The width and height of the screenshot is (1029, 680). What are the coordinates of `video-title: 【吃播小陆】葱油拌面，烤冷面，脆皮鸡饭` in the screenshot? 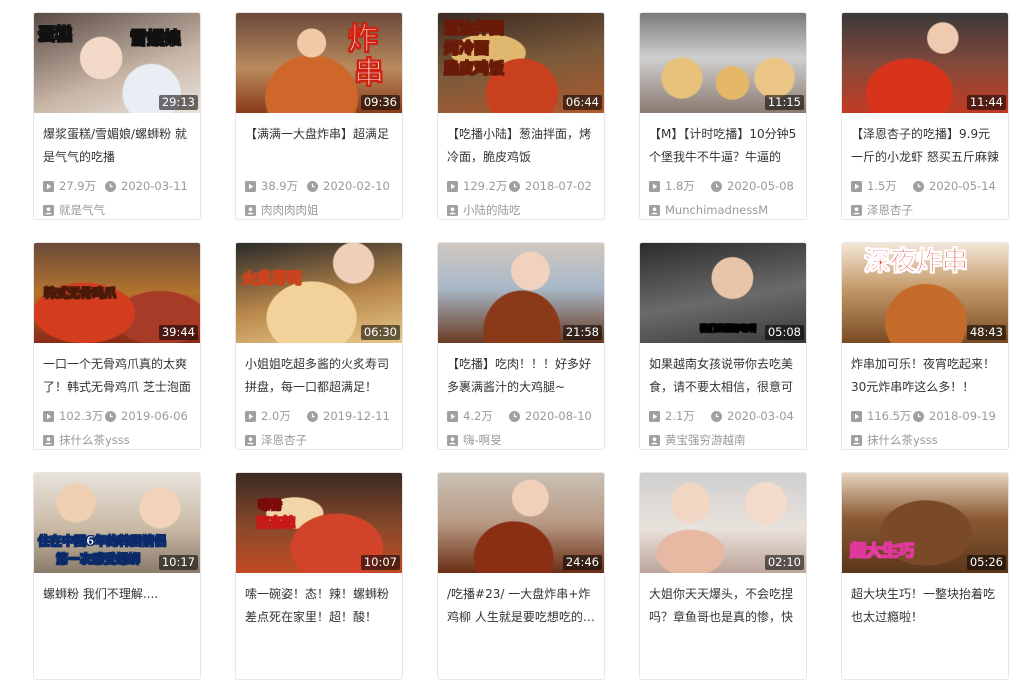 It's located at (521, 146).